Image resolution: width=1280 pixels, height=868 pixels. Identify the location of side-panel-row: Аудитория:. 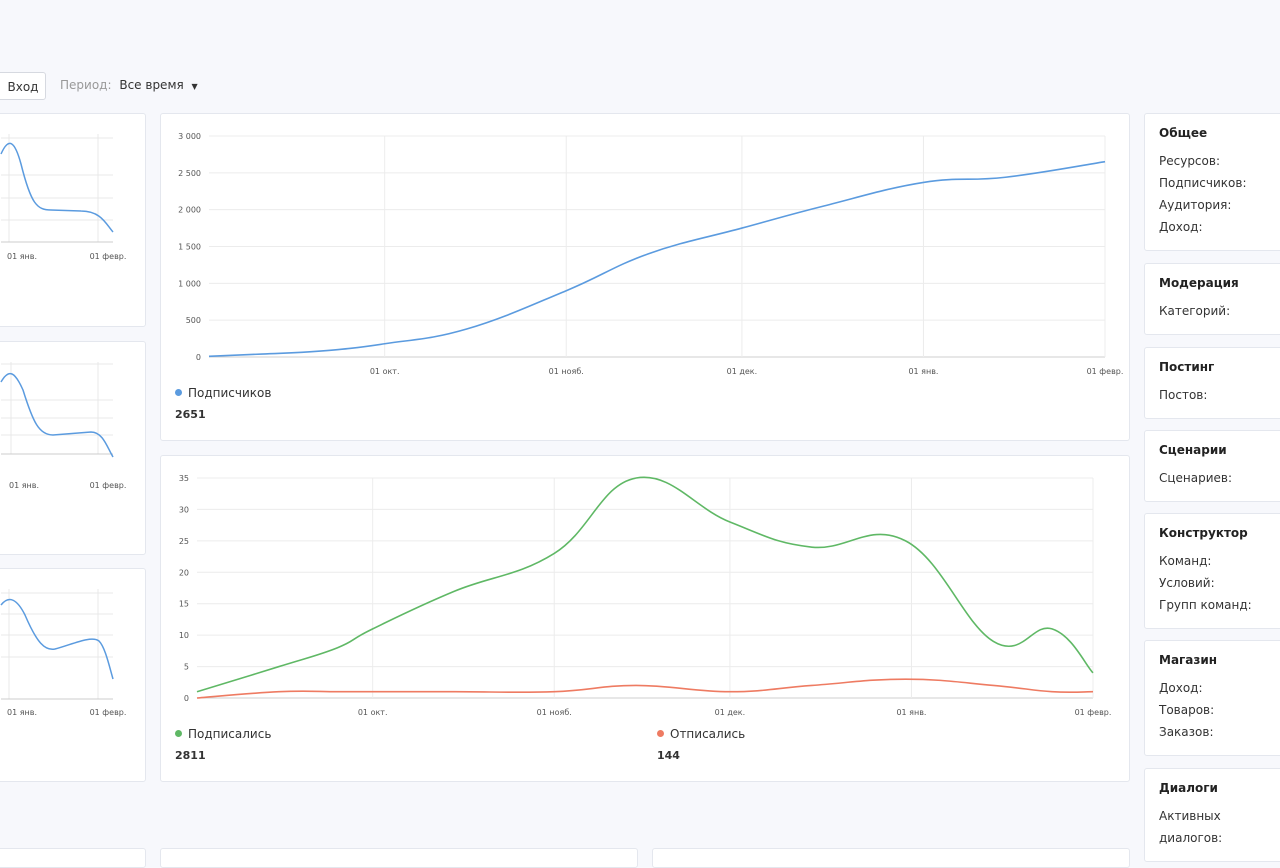
(1195, 205).